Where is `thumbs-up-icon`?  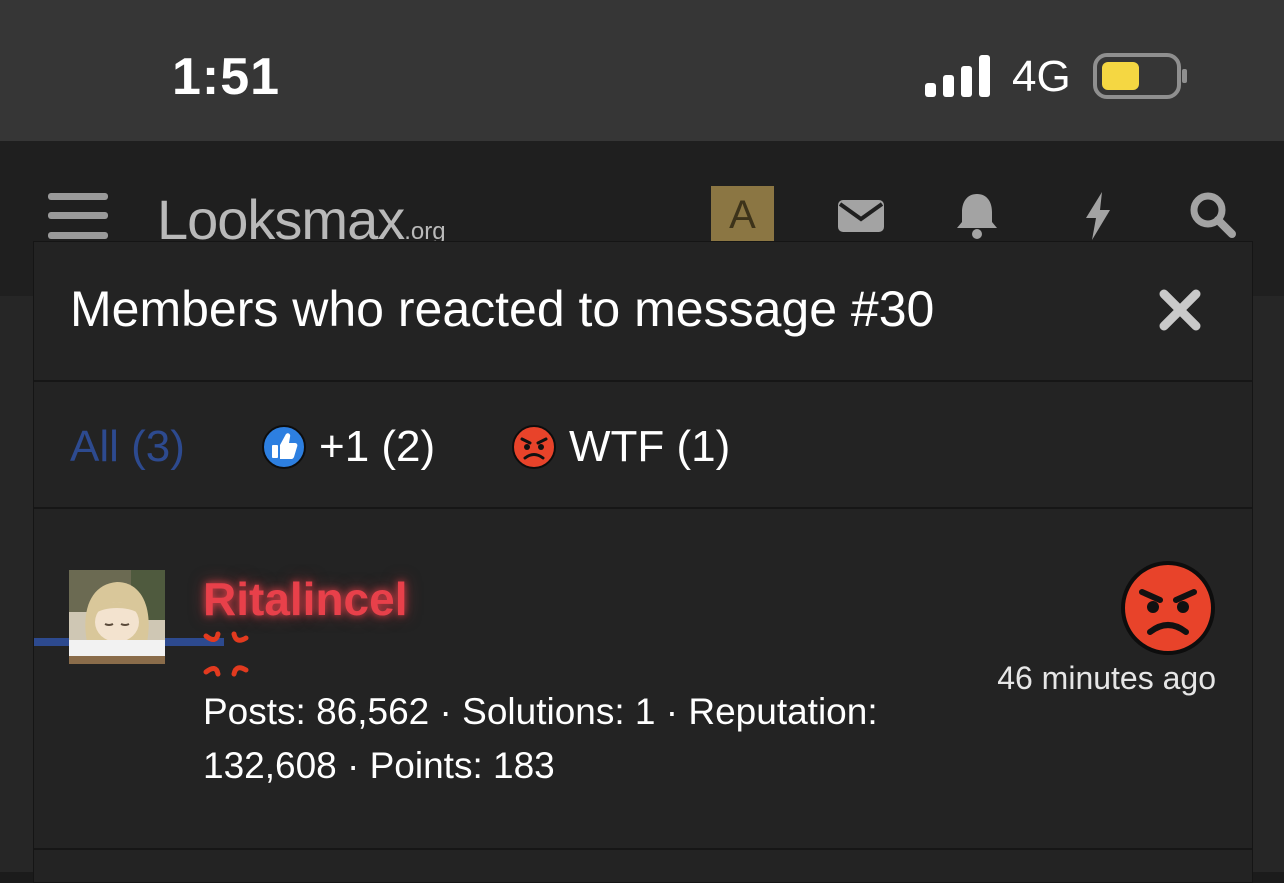 thumbs-up-icon is located at coordinates (284, 447).